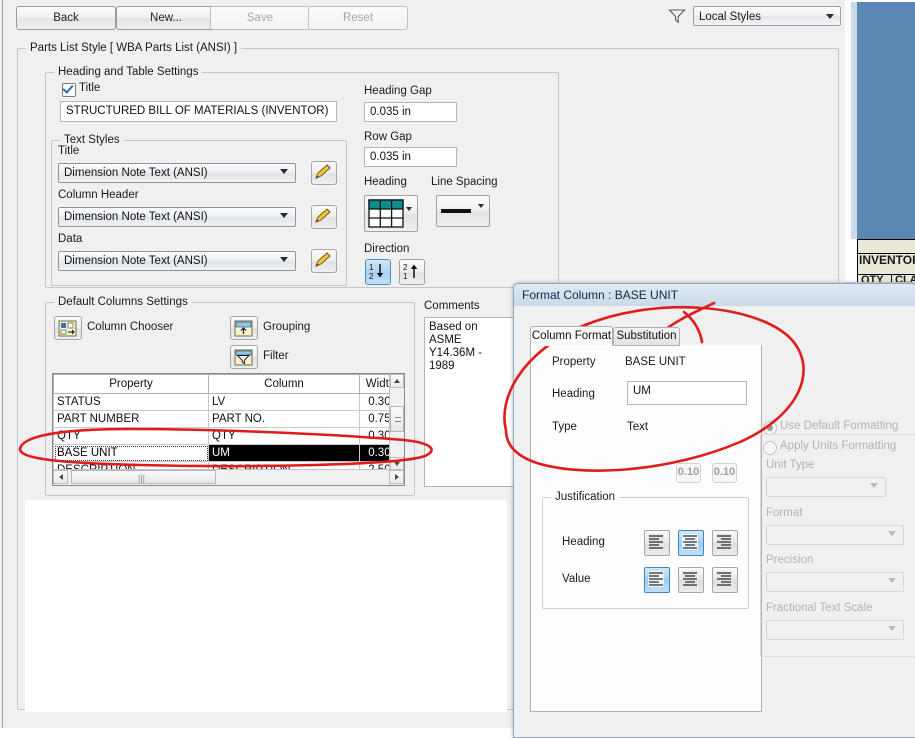  I want to click on column-header-style-combo: Dimension Note Text (ANSI), so click(177, 218).